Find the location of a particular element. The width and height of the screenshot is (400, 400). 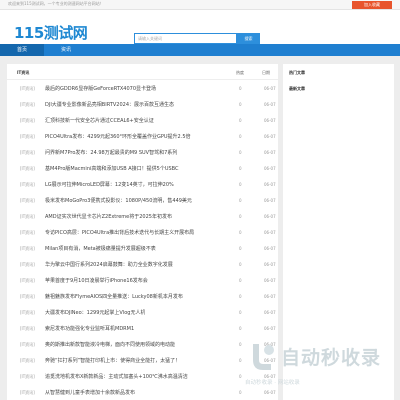

row-title-link: 专访PICO高层：PICO4Ultra推出背后技术迭代与长期主义开展布局 is located at coordinates (119, 232).